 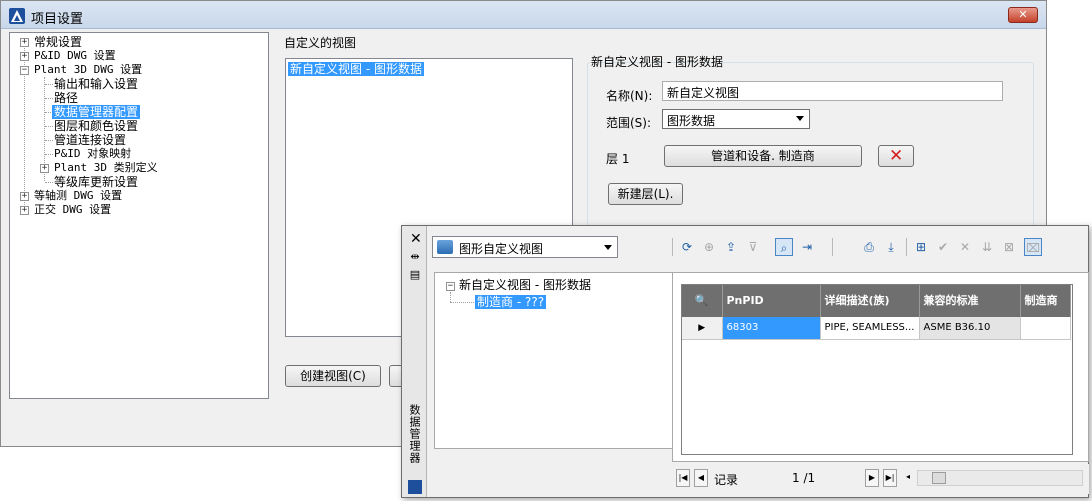 What do you see at coordinates (807, 247) in the screenshot?
I see `column-settings-icon: ⇥` at bounding box center [807, 247].